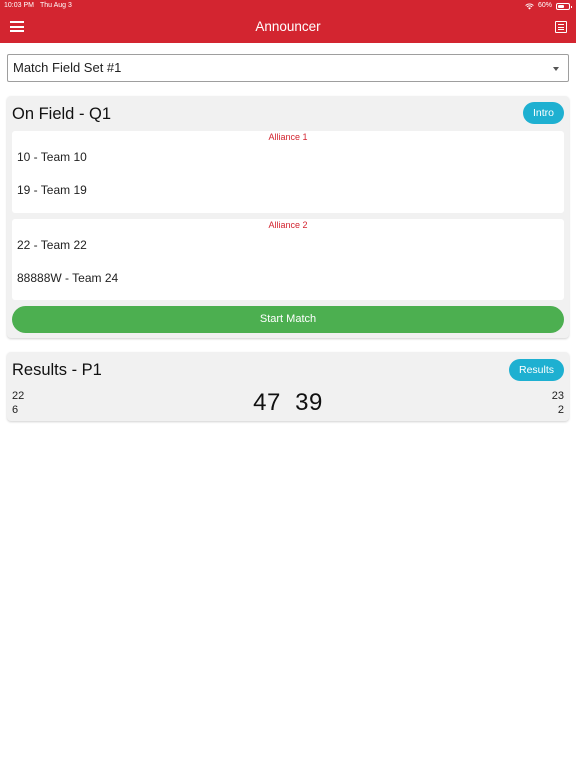  Describe the element at coordinates (564, 6) in the screenshot. I see `battery-icon` at that location.